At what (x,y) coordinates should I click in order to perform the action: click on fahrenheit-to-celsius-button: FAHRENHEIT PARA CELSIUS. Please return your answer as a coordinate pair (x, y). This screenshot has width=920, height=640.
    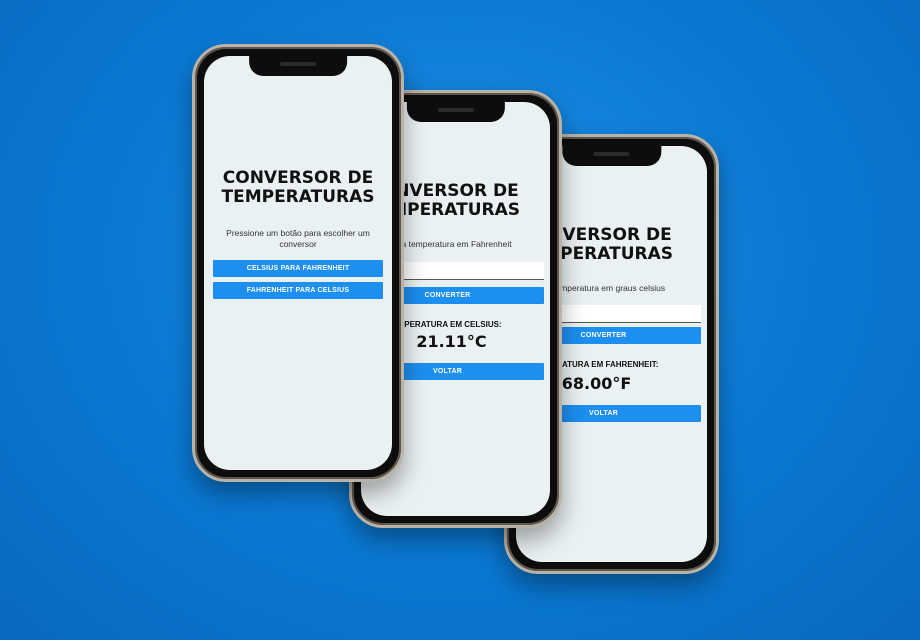
    Looking at the image, I should click on (298, 290).